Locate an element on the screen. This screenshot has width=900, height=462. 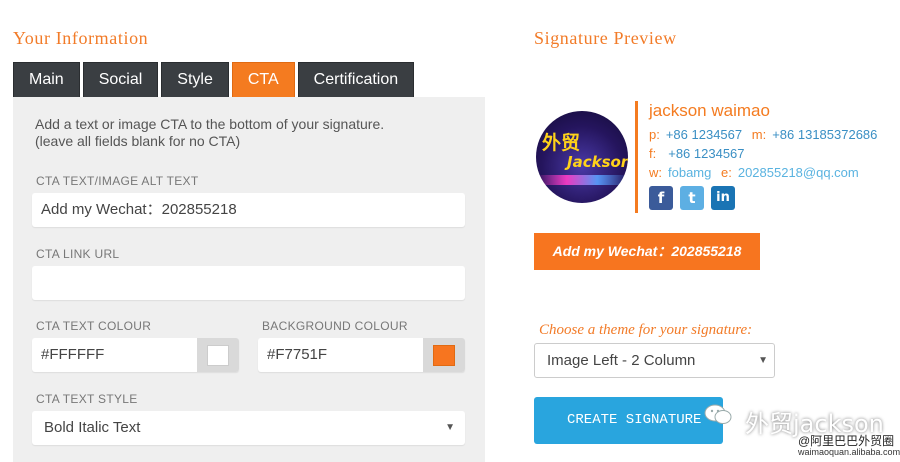
tab-social: Social is located at coordinates (120, 79).